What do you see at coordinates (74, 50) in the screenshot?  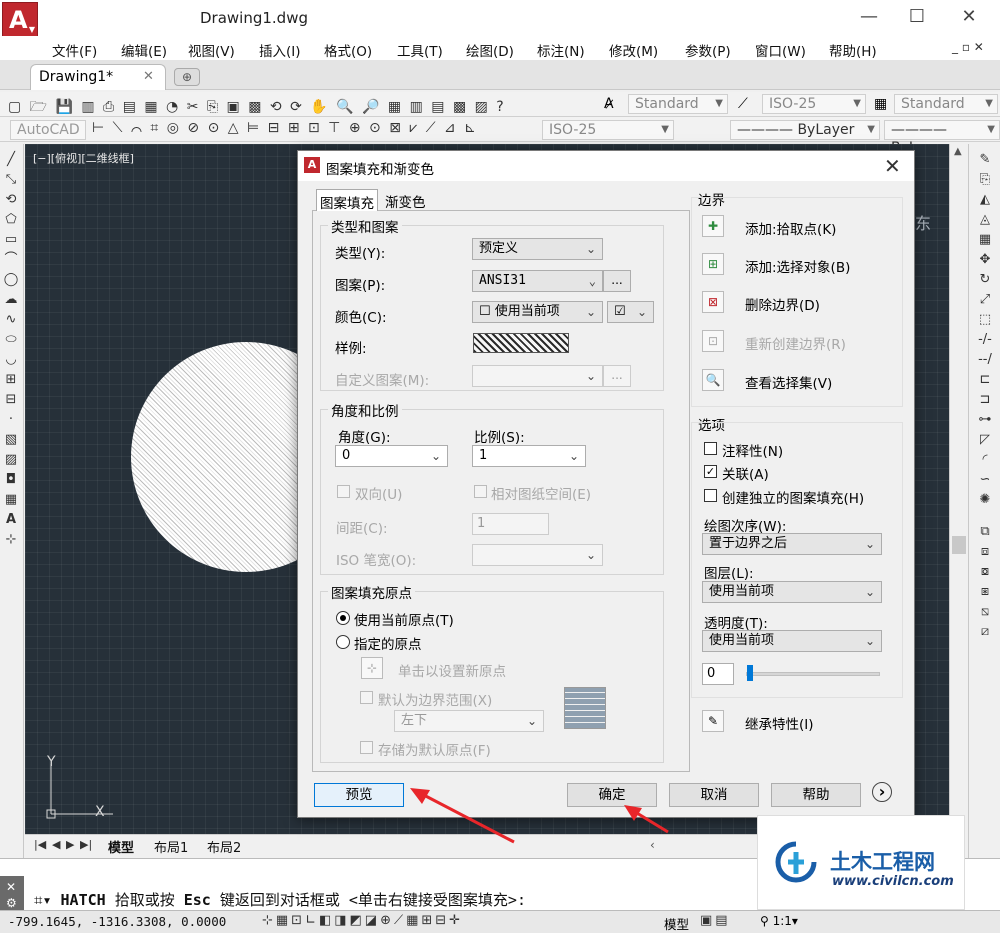 I see `menu-file: 文件(F)` at bounding box center [74, 50].